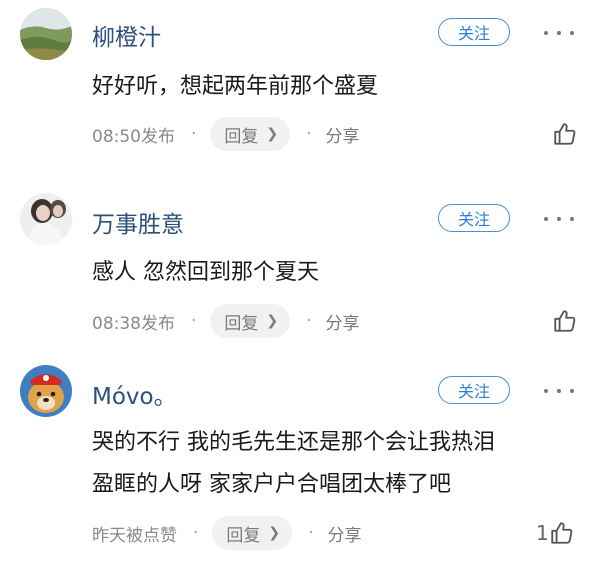 The width and height of the screenshot is (600, 561). Describe the element at coordinates (542, 533) in the screenshot. I see `like-count: 1` at that location.